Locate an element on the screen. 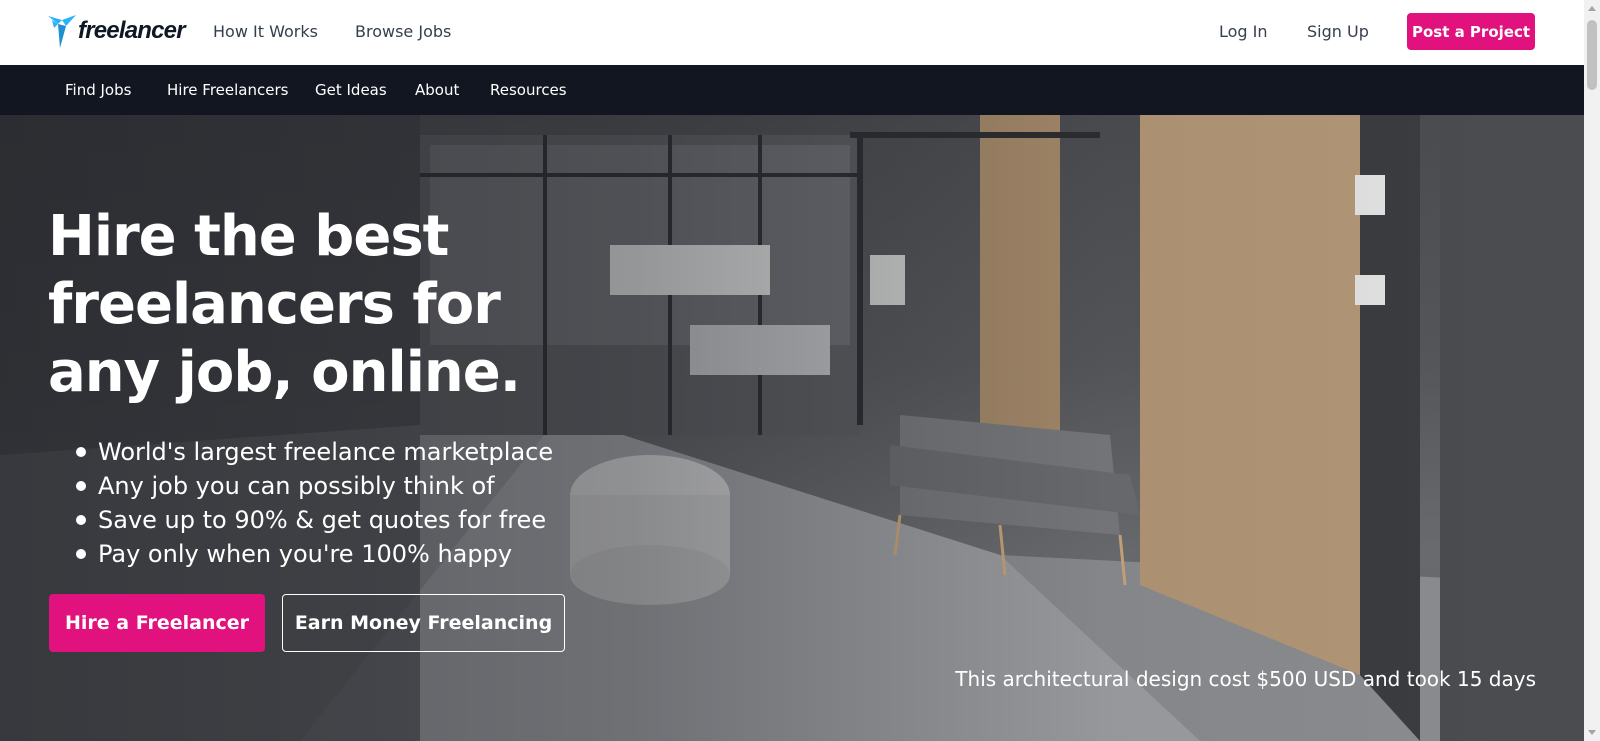 The height and width of the screenshot is (741, 1600). signup-link: Sign Up is located at coordinates (1338, 31).